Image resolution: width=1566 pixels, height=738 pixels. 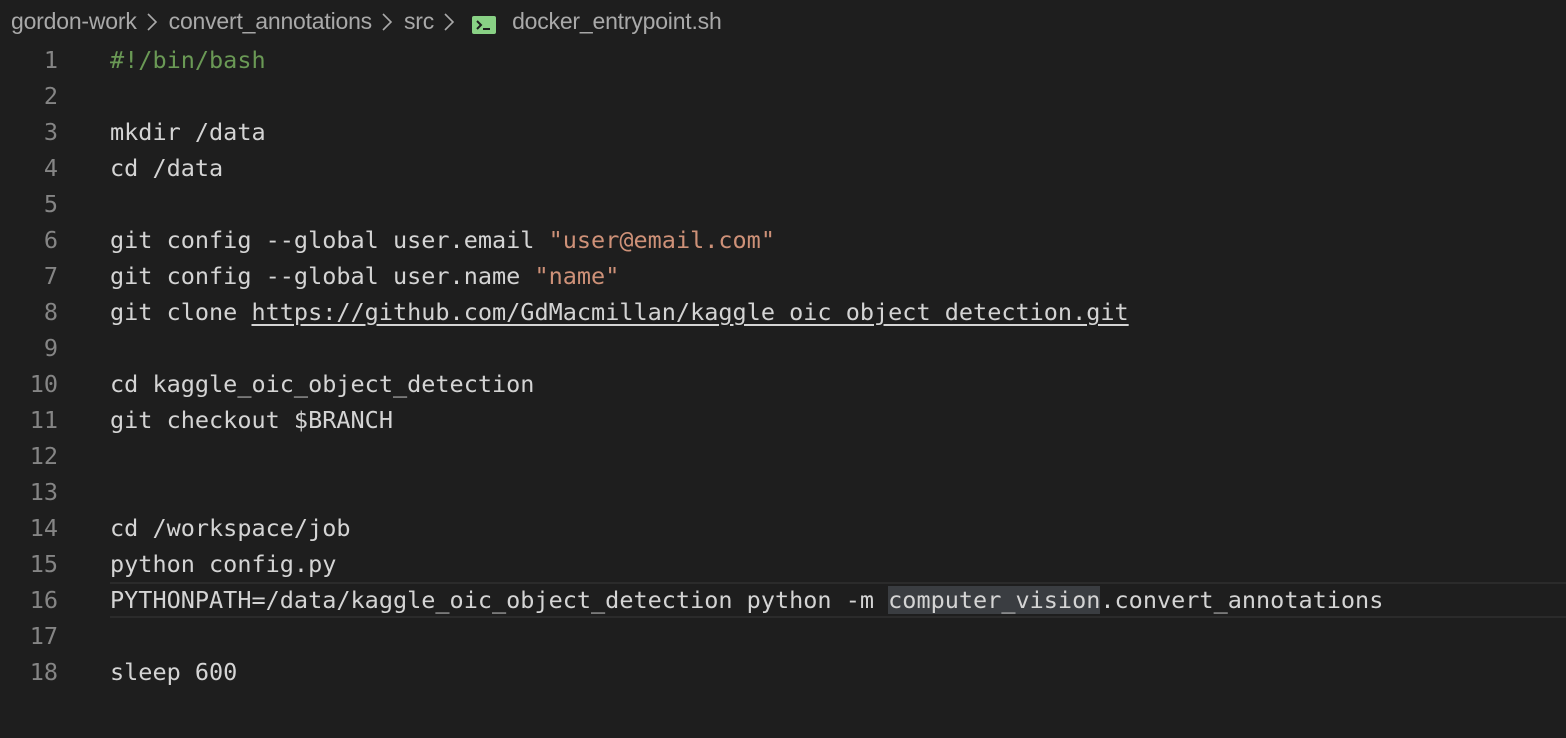 I want to click on line-number: 16, so click(x=43, y=600).